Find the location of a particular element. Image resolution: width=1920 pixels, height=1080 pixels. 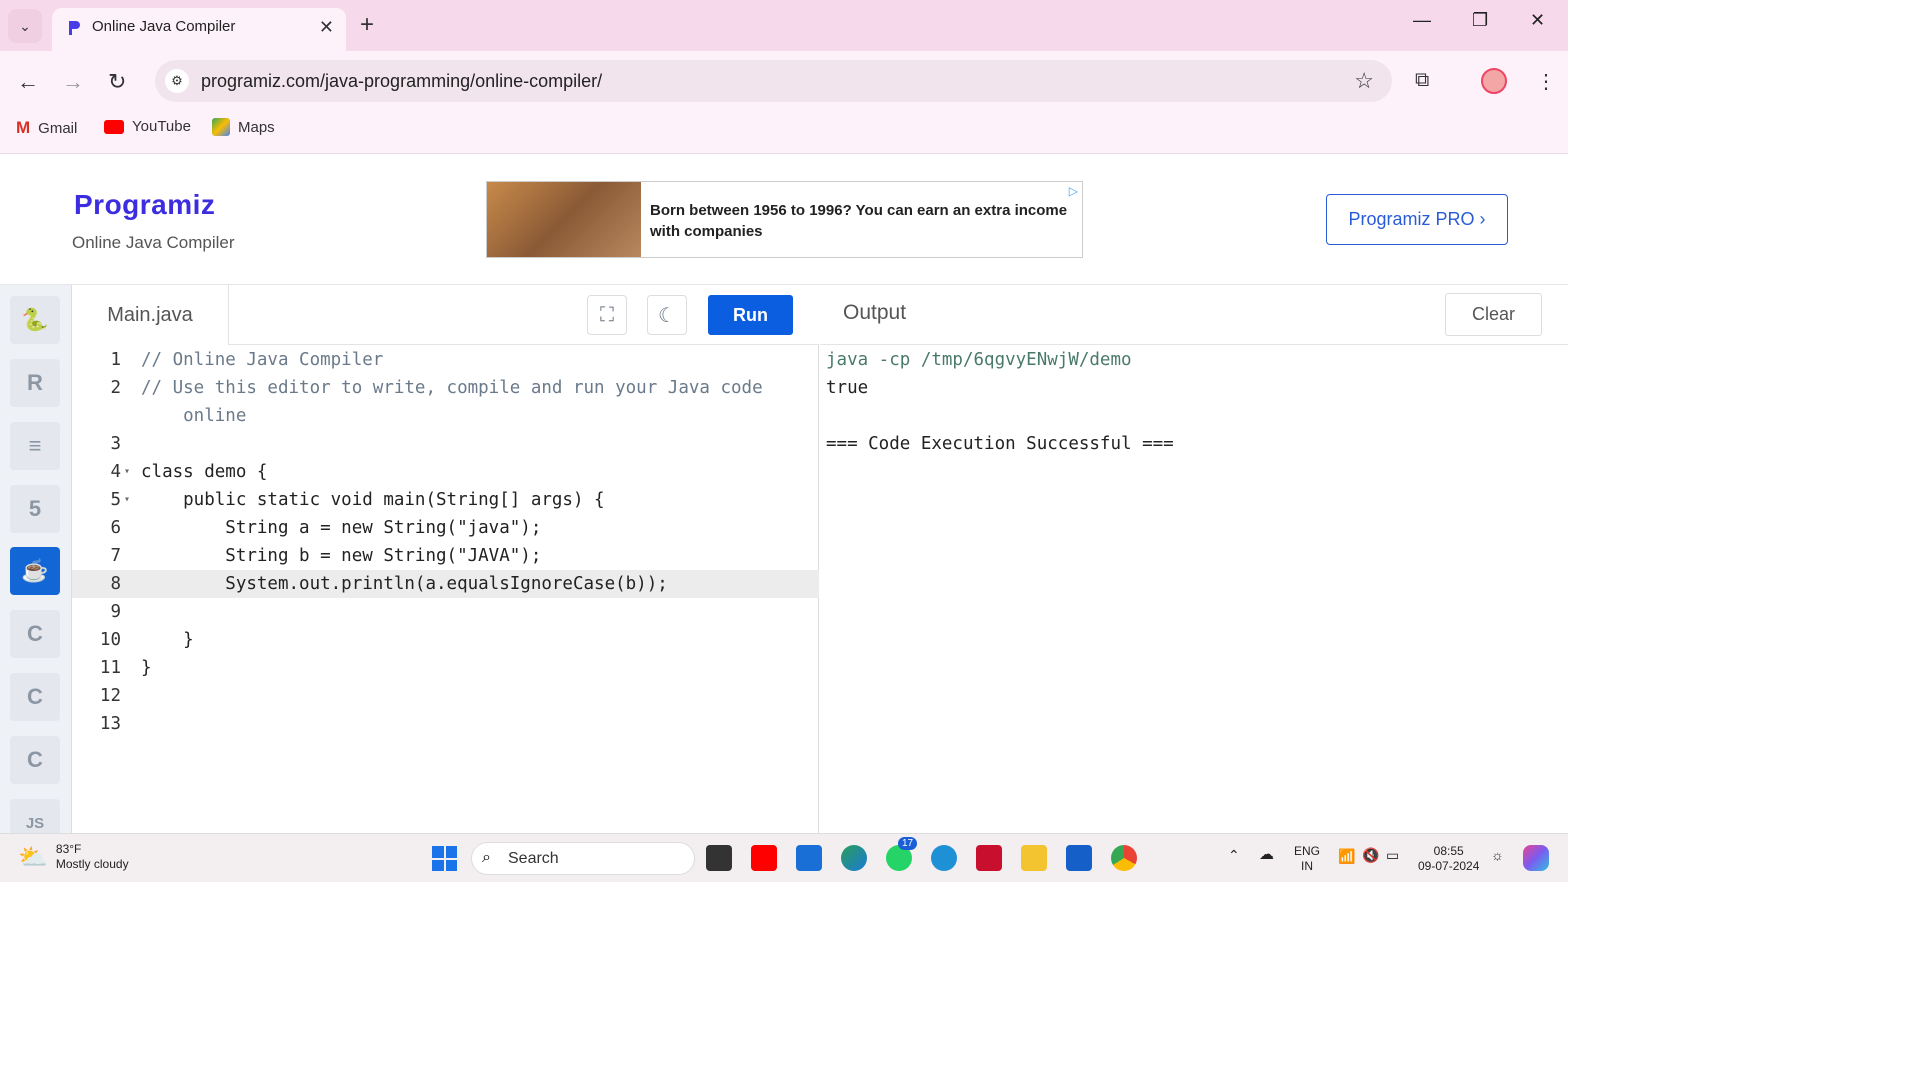

code-line: 12 is located at coordinates (445, 696).